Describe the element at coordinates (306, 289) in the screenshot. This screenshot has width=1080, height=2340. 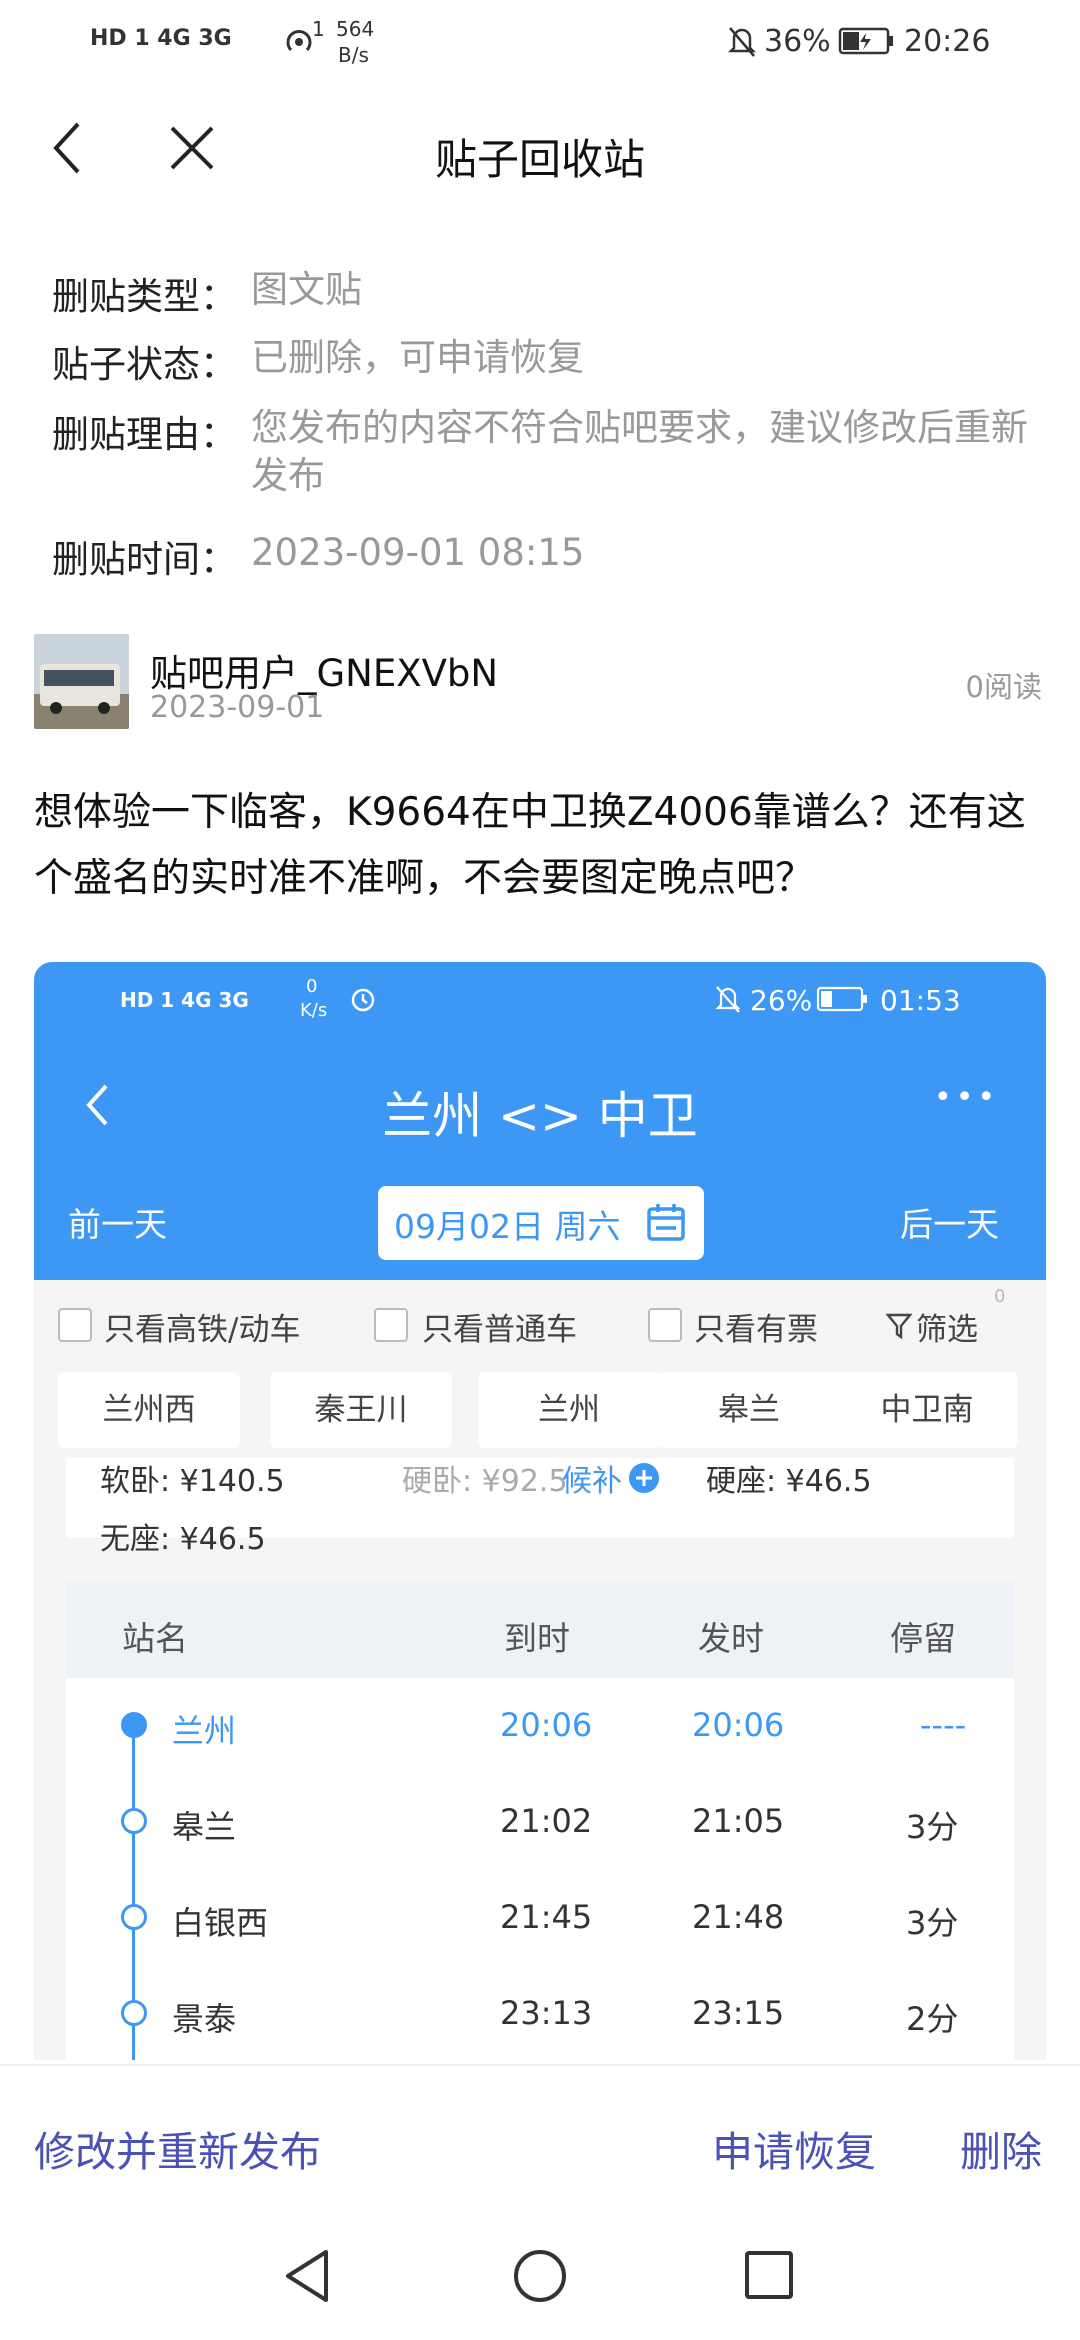
I see `delete-type-value: 图文贴` at that location.